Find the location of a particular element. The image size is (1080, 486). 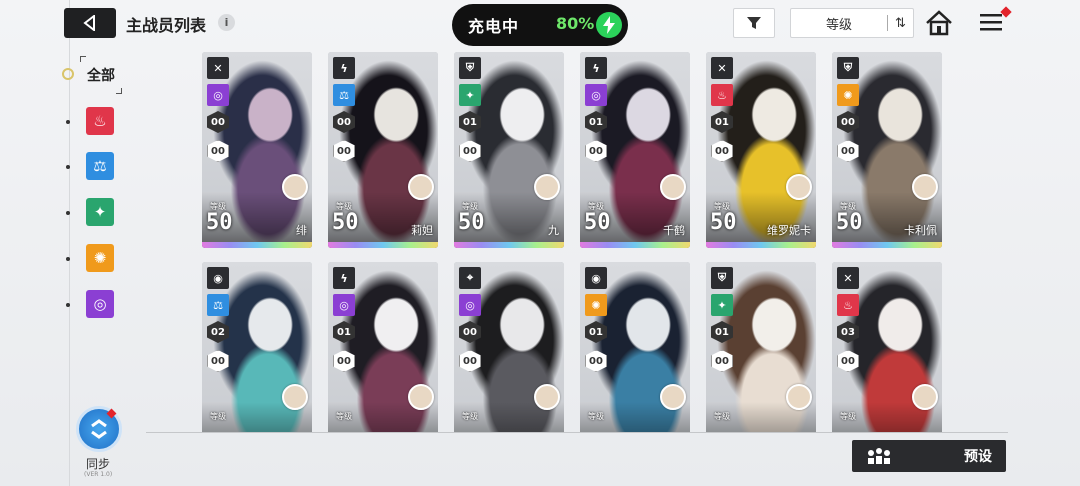

sync-label: 同步 is located at coordinates (98, 464).